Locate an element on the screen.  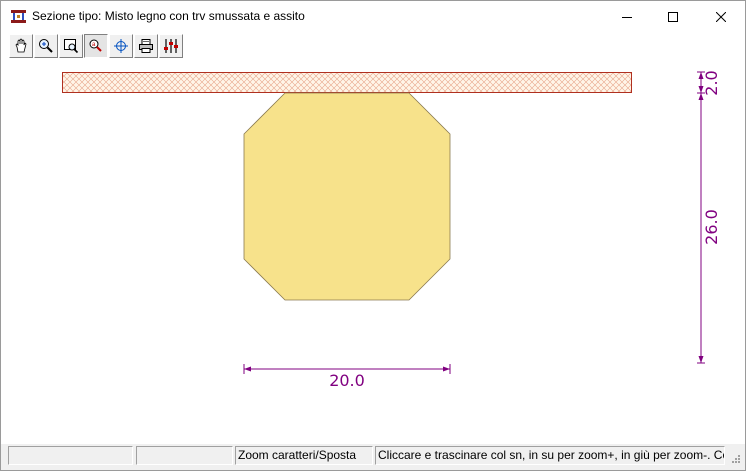
beam-height-label: 26.0 is located at coordinates (711, 227).